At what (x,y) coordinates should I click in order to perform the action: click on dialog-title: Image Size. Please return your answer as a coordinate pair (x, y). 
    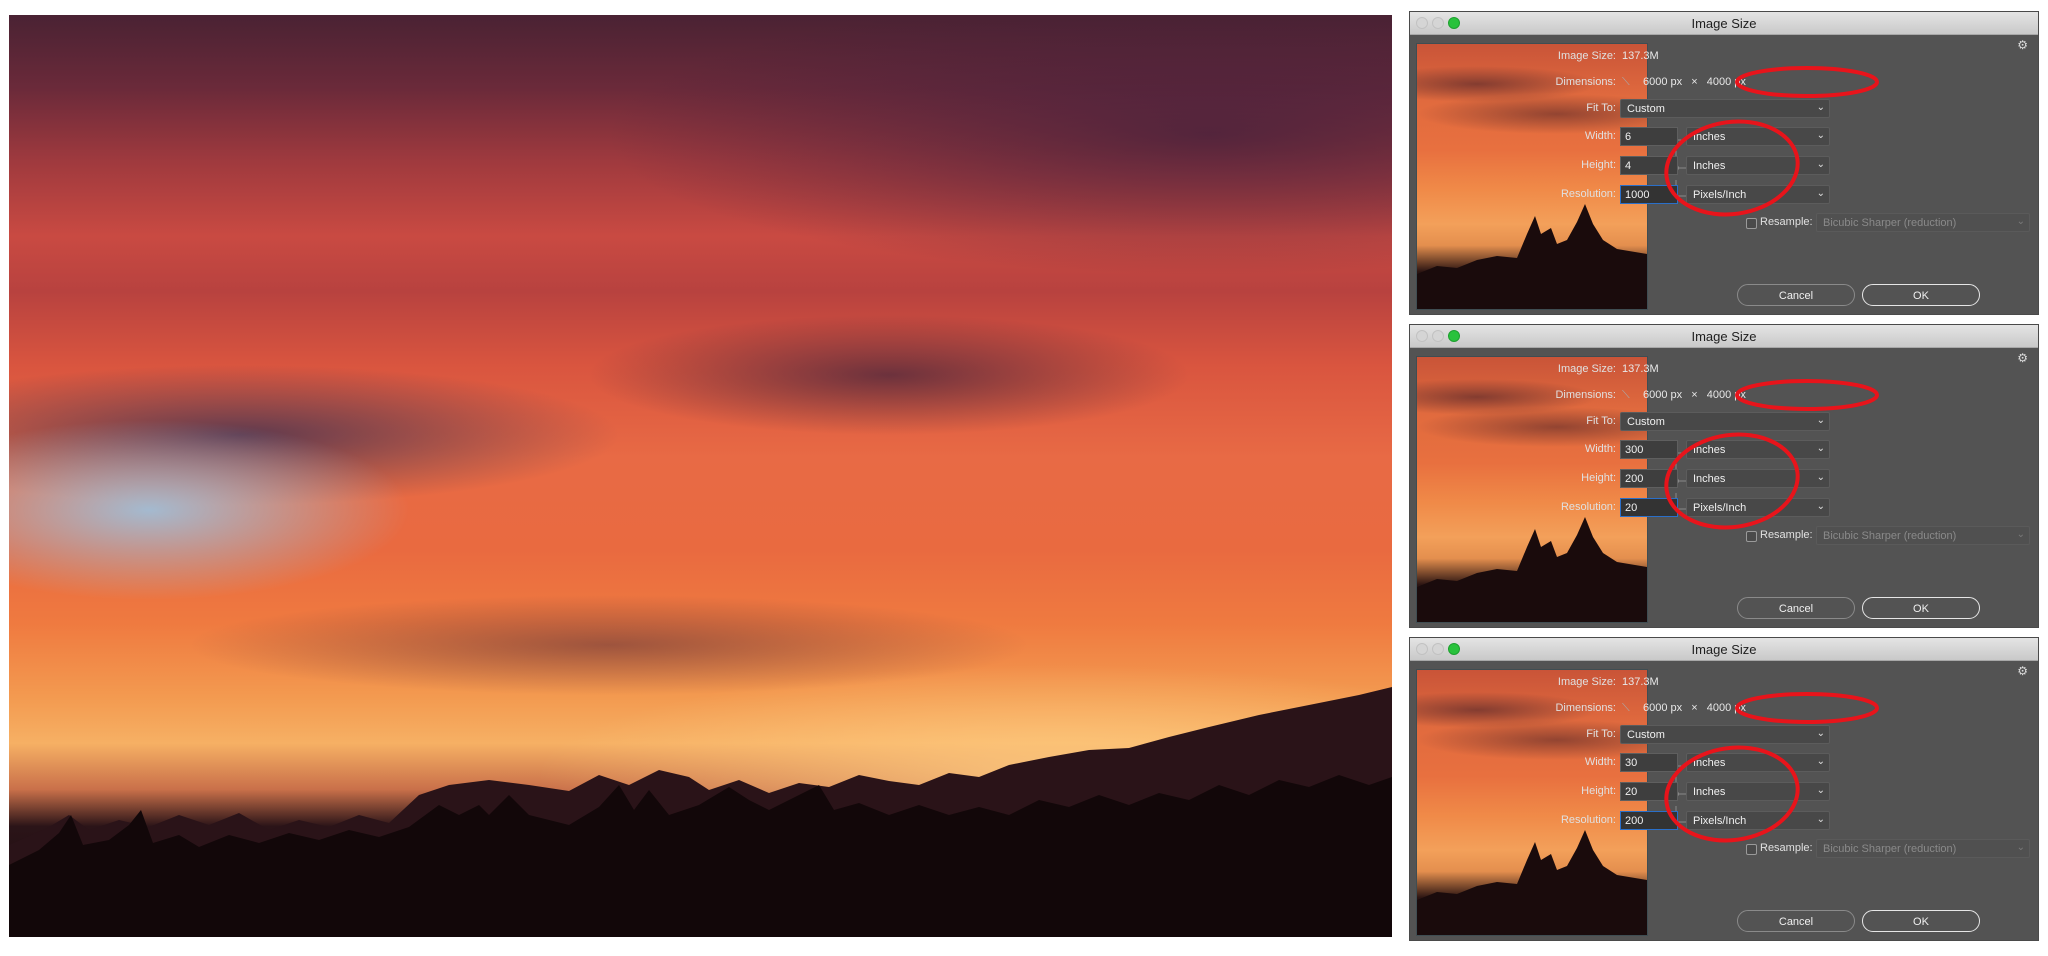
    Looking at the image, I should click on (1724, 23).